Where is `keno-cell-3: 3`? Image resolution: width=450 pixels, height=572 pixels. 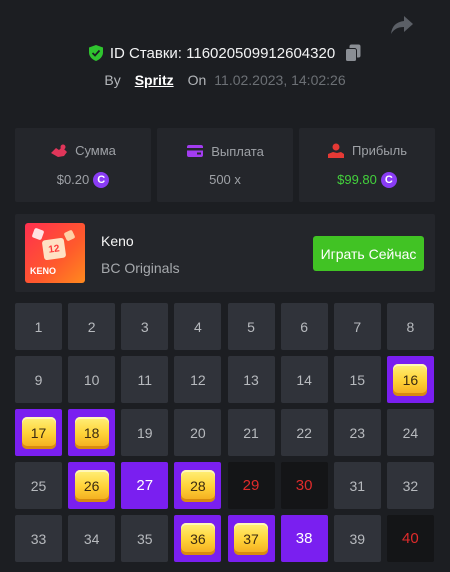
keno-cell-3: 3 is located at coordinates (145, 326).